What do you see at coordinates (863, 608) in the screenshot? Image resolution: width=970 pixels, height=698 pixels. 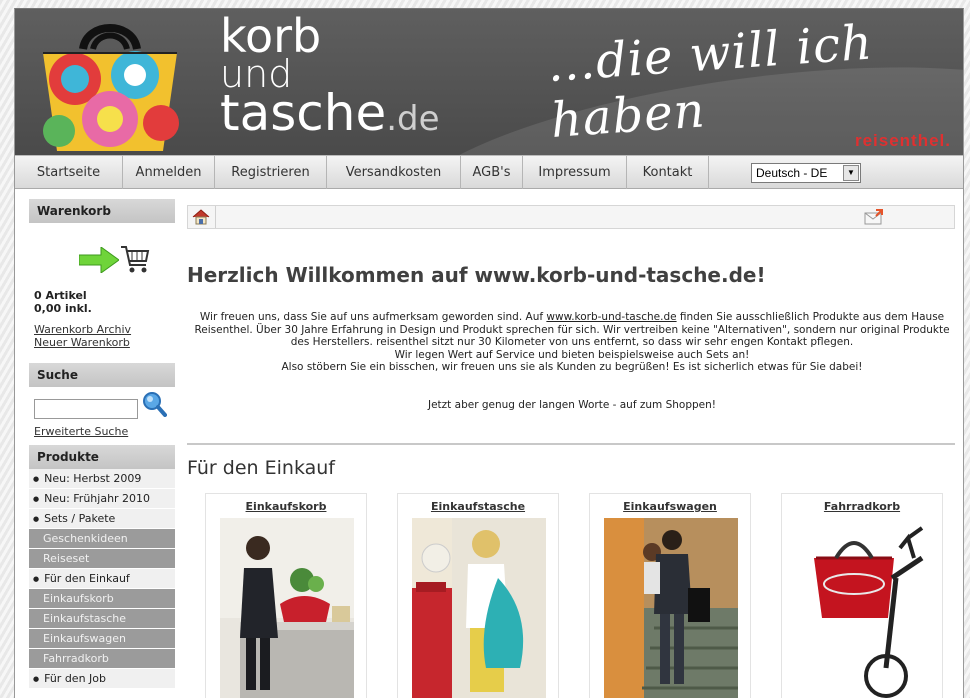 I see `product-image-fahrradkorb` at bounding box center [863, 608].